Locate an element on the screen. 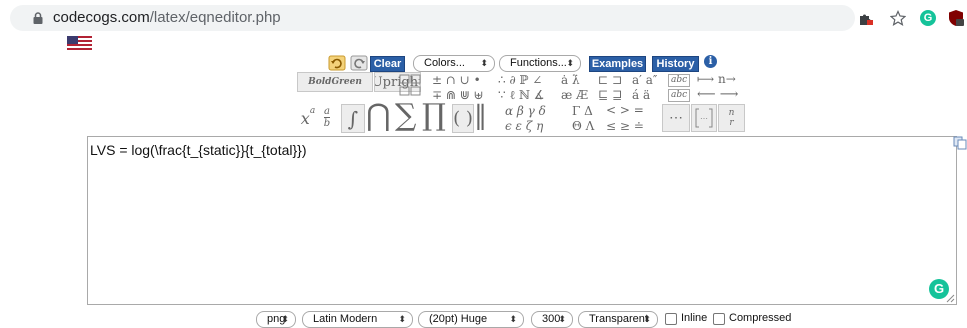 The width and height of the screenshot is (967, 328). integral-button: ∫ is located at coordinates (353, 118).